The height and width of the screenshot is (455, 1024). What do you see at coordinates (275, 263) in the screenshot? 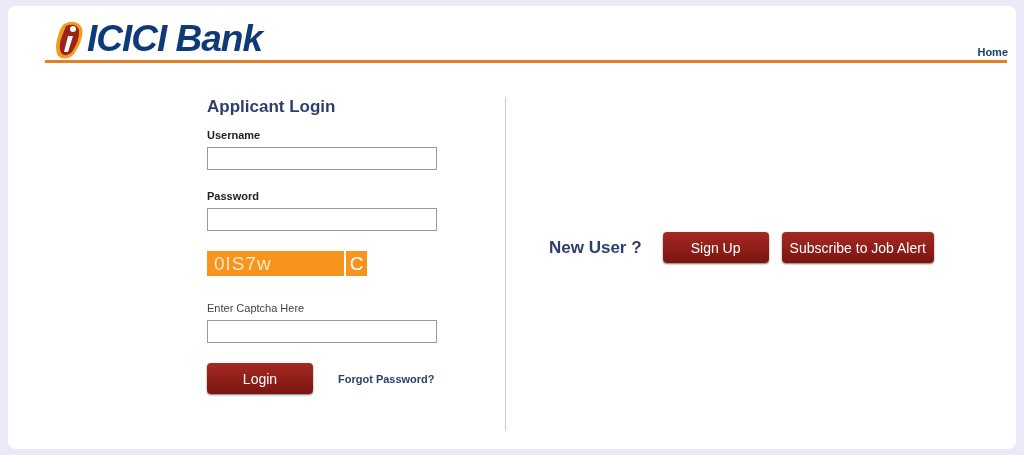
I see `captcha-image: 0IS7w` at bounding box center [275, 263].